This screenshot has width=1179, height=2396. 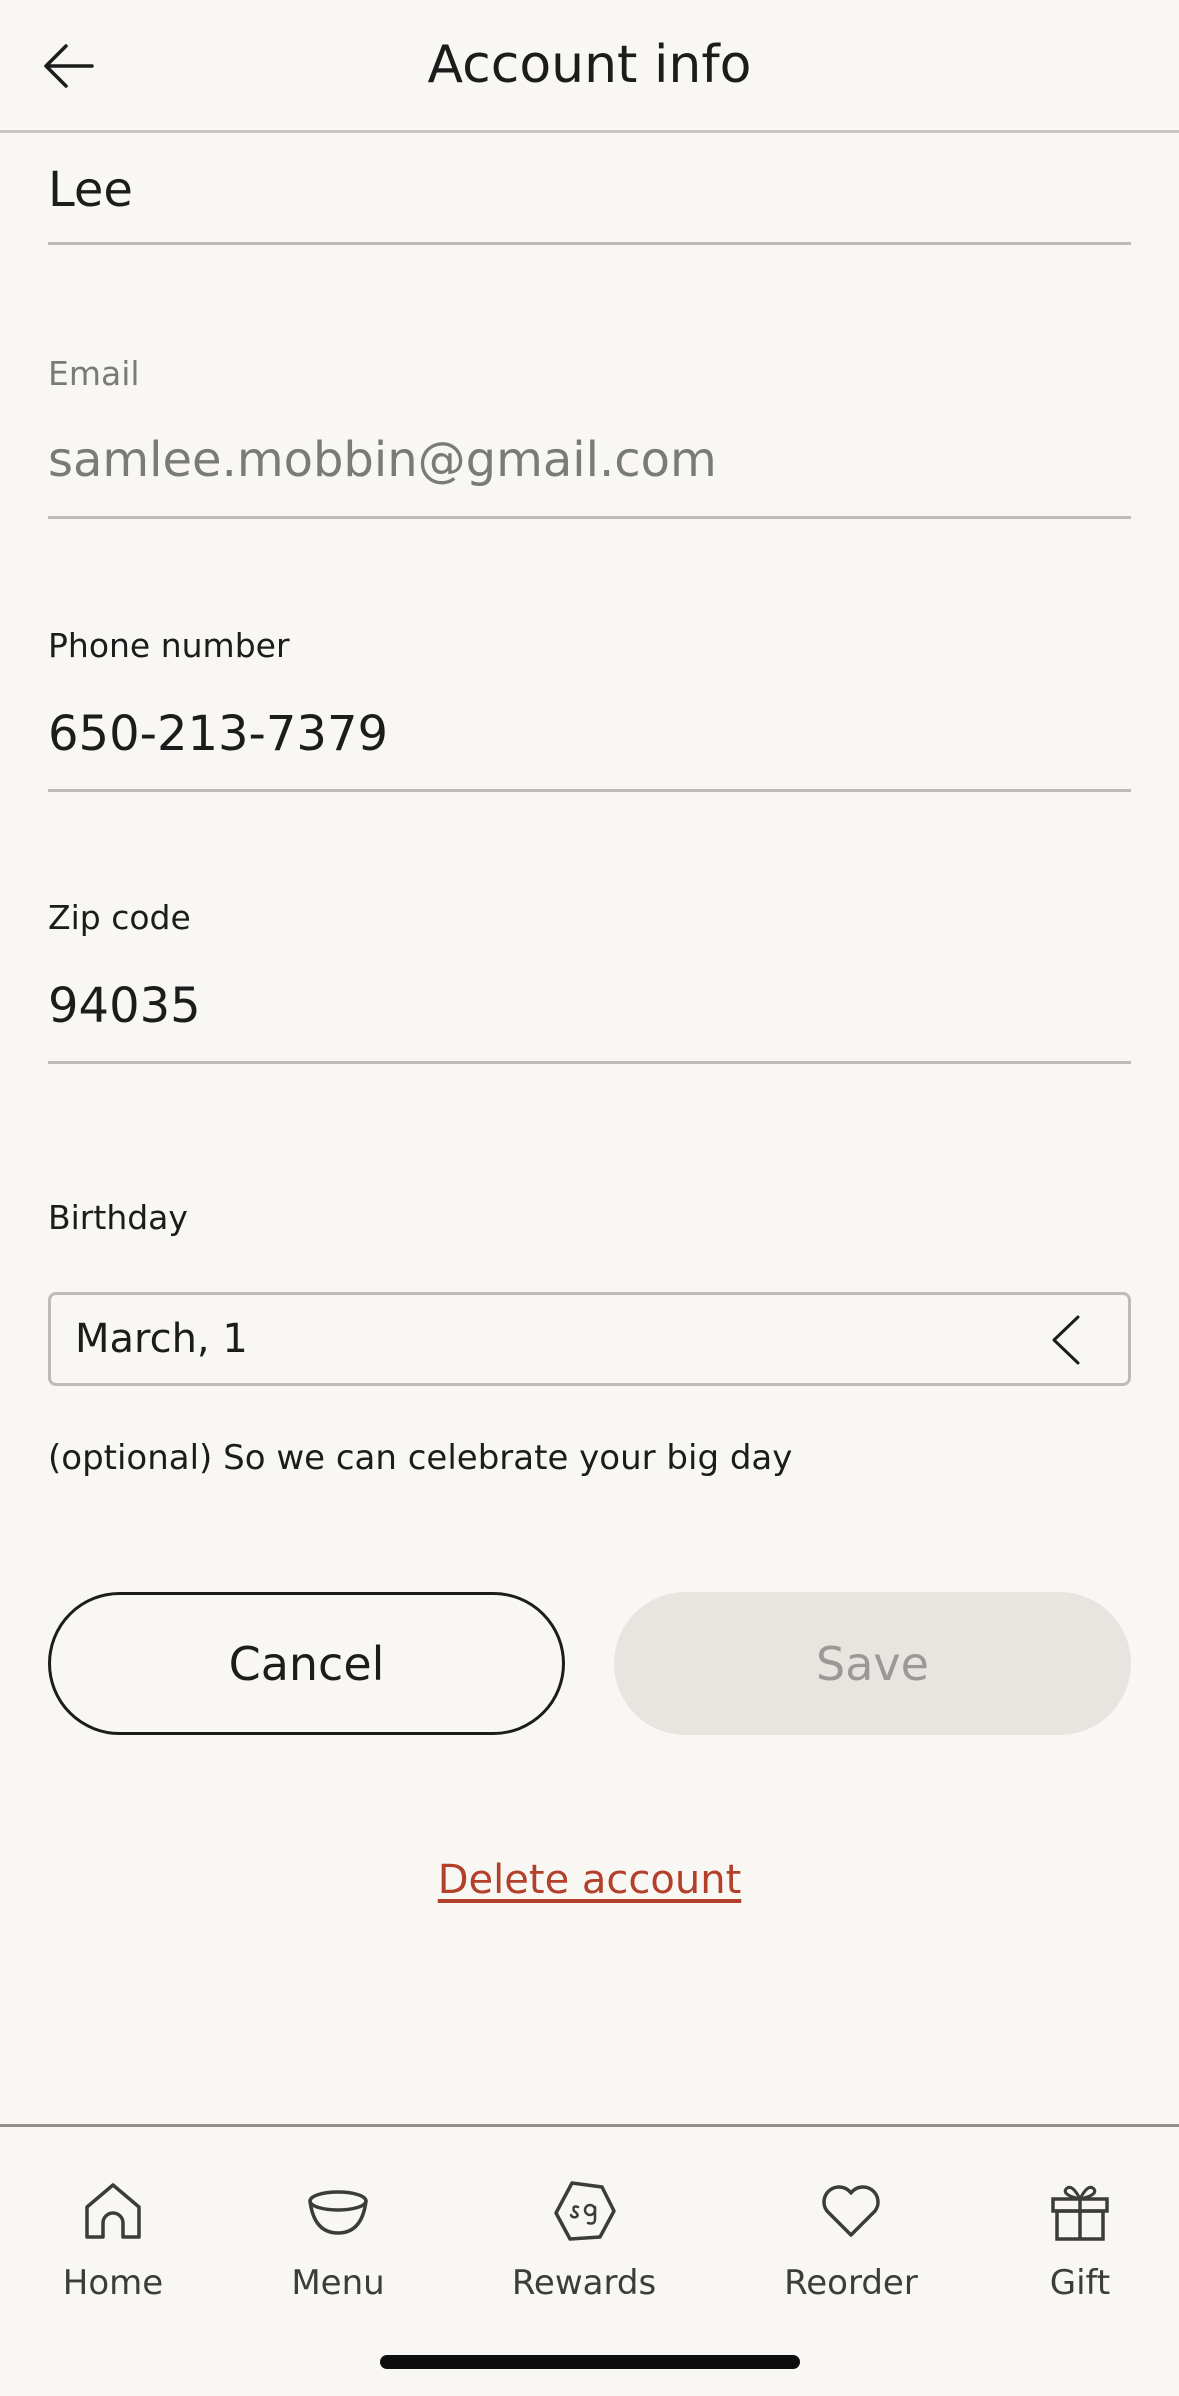 I want to click on heart-icon, so click(x=851, y=2211).